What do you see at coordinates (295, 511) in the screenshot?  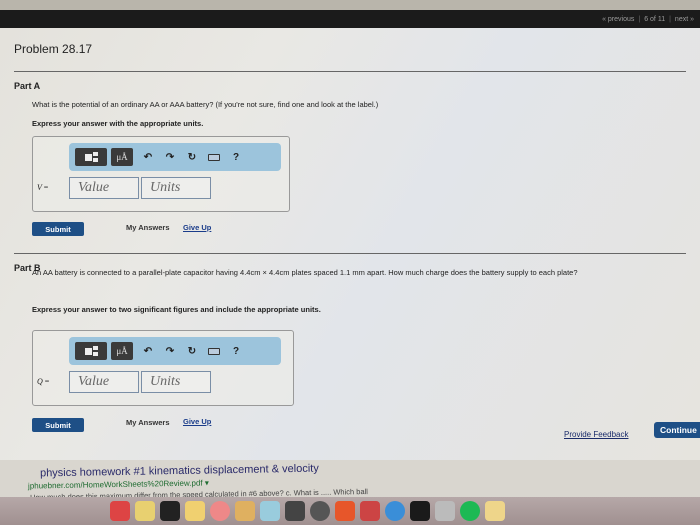 I see `calculator-icon` at bounding box center [295, 511].